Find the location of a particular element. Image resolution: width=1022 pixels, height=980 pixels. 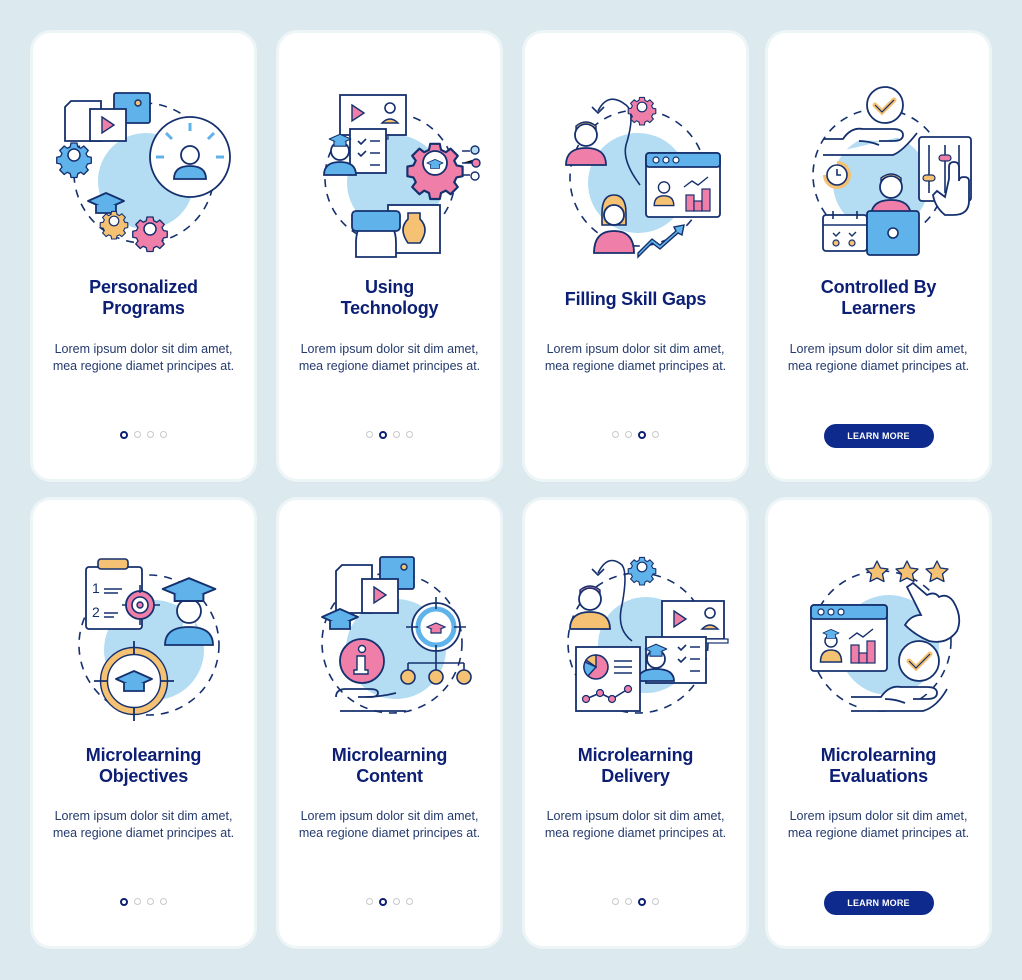

card-title-line2: Evaluations is located at coordinates (878, 776).